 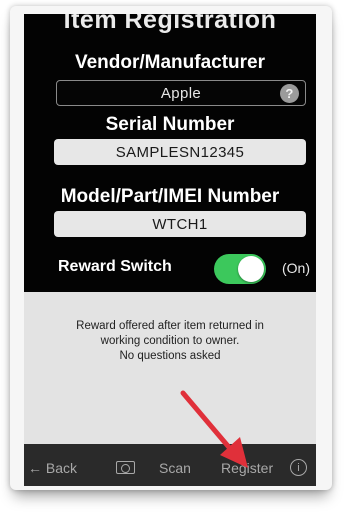 What do you see at coordinates (115, 266) in the screenshot?
I see `reward-switch-label: Reward Switch` at bounding box center [115, 266].